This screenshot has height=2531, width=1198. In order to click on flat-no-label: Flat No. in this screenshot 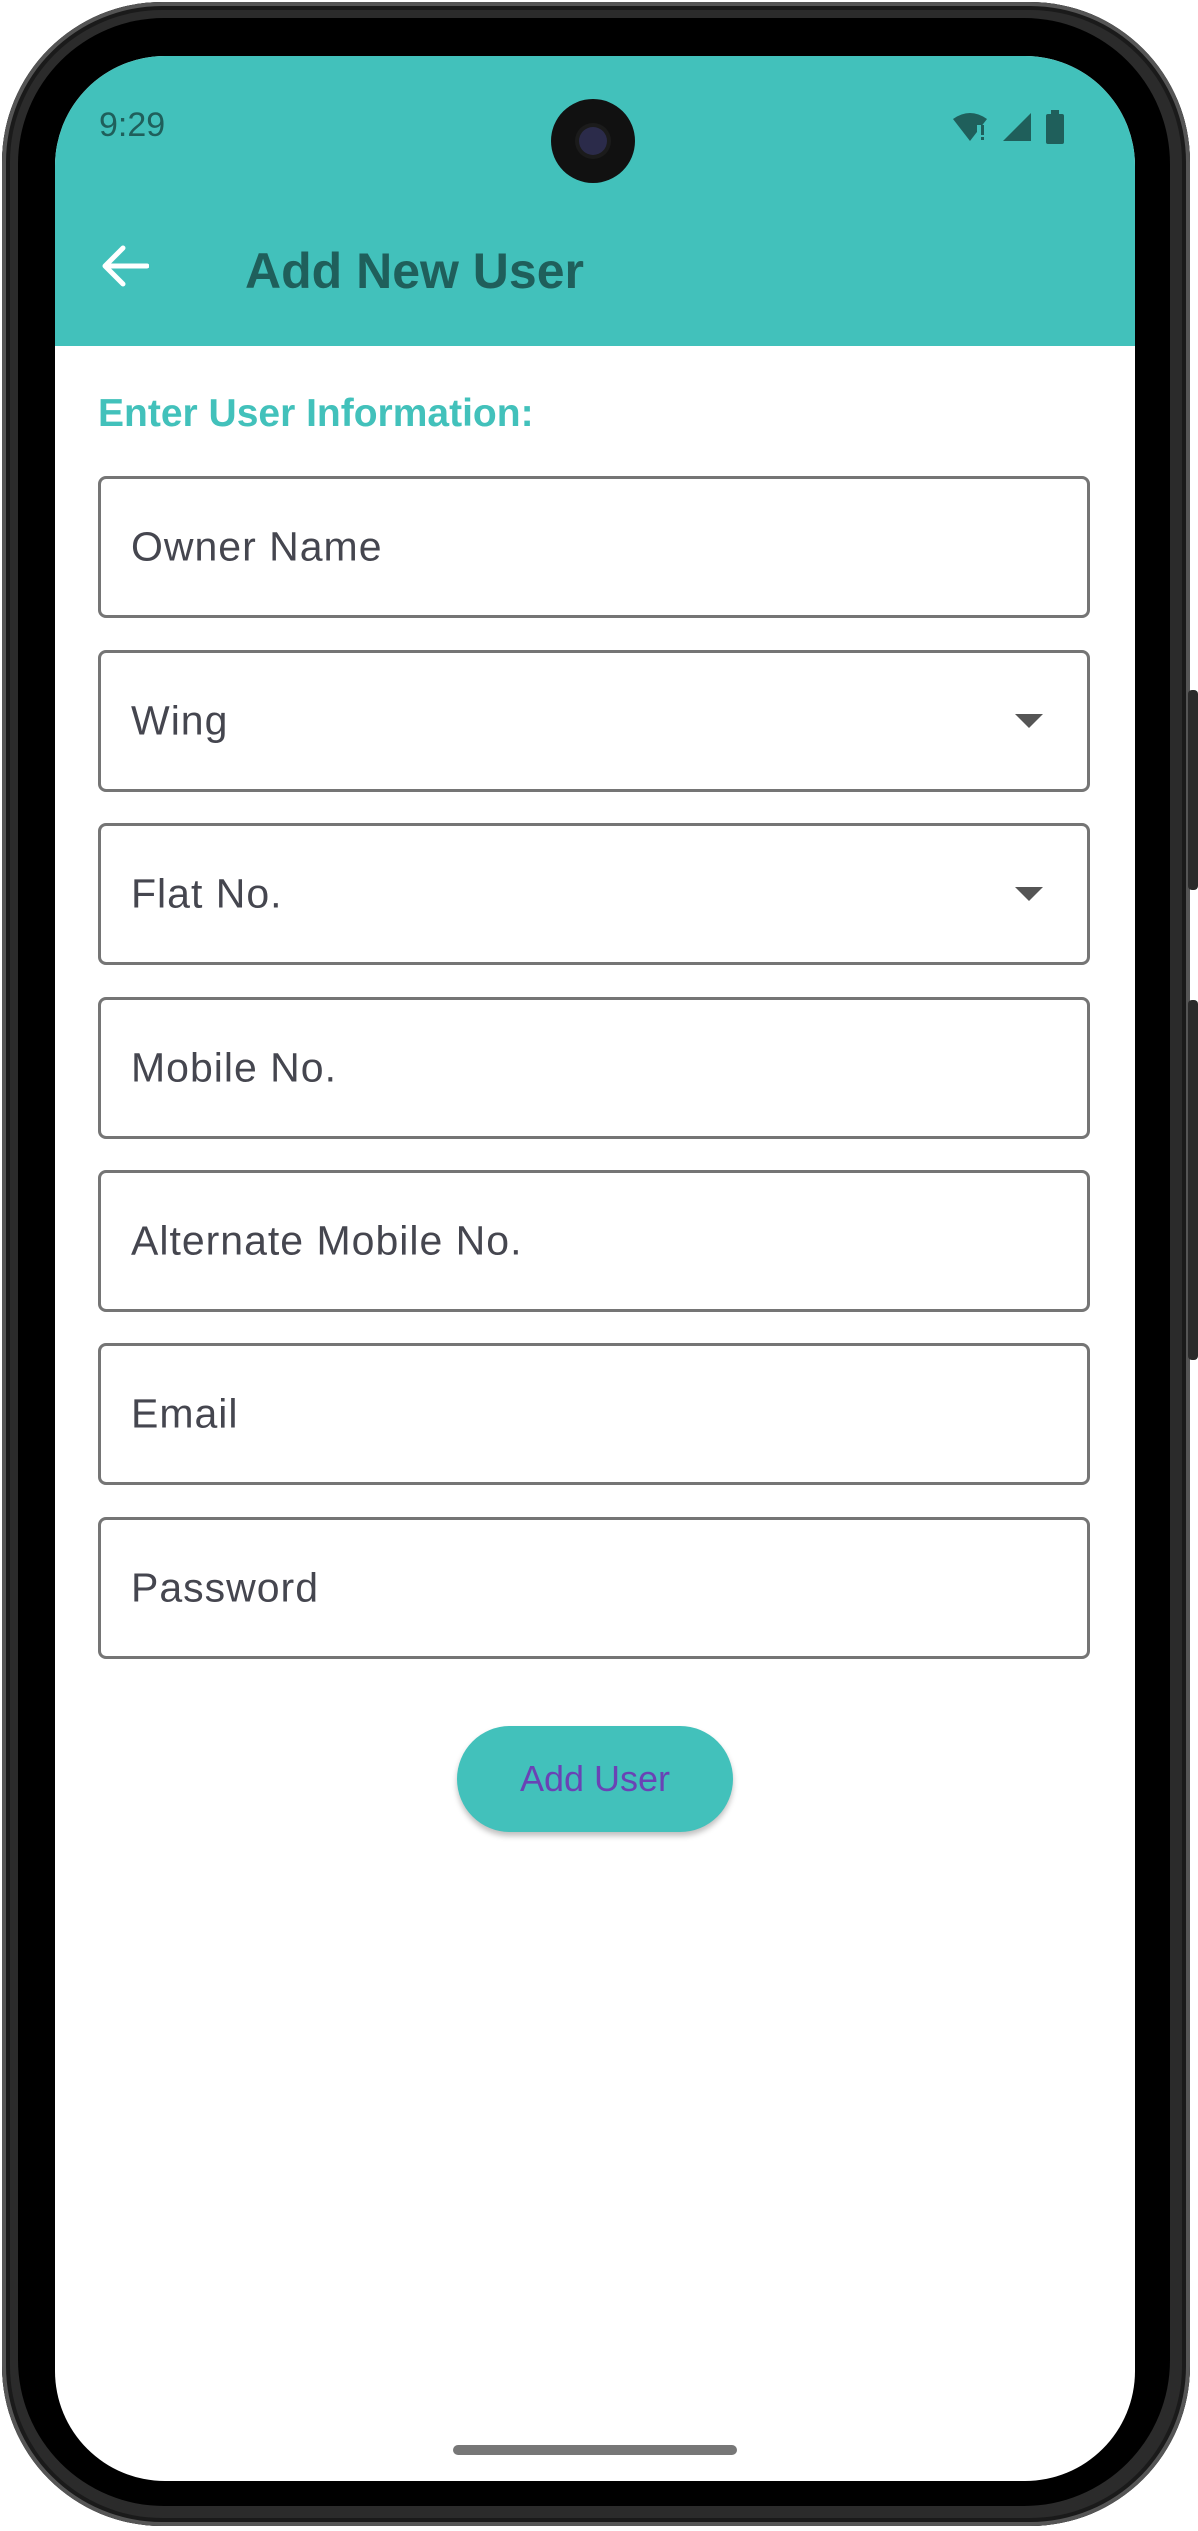, I will do `click(207, 893)`.